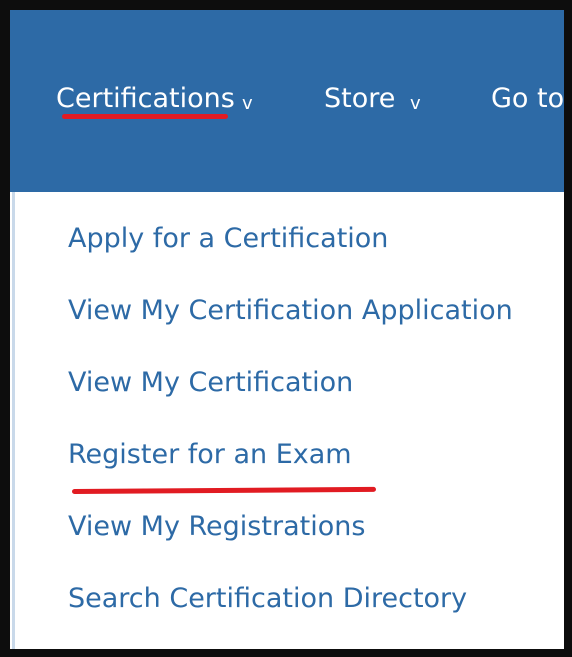 The width and height of the screenshot is (572, 657). Describe the element at coordinates (145, 116) in the screenshot. I see `annotation-underline-certifications` at that location.